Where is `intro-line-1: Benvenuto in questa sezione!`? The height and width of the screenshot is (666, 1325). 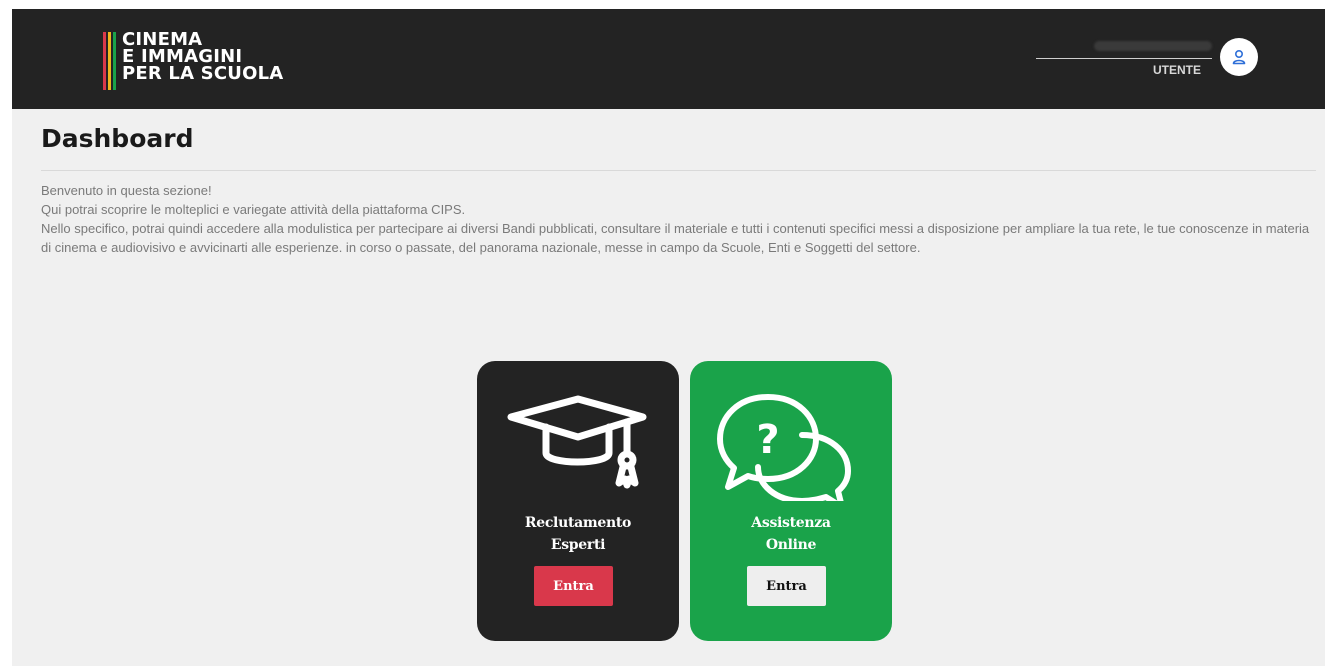
intro-line-1: Benvenuto in questa sezione! is located at coordinates (126, 190).